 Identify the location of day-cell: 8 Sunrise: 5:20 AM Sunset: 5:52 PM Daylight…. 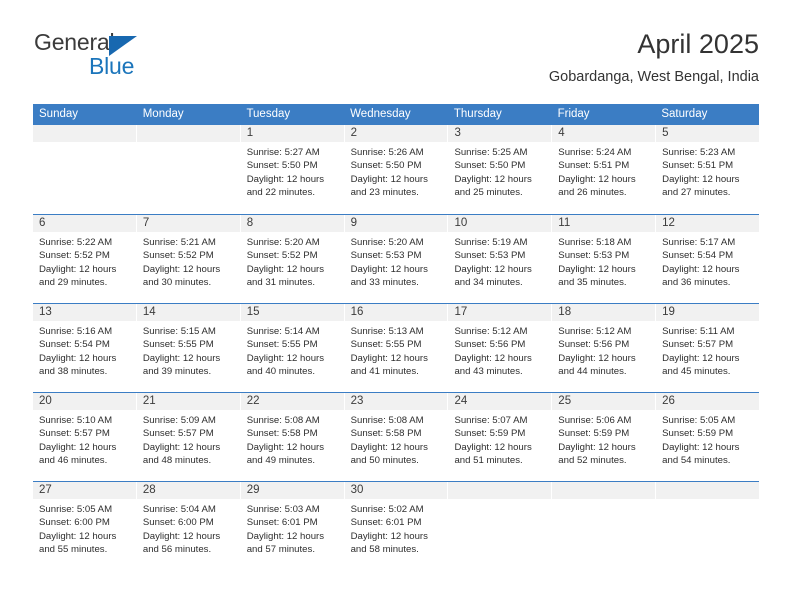
(292, 259).